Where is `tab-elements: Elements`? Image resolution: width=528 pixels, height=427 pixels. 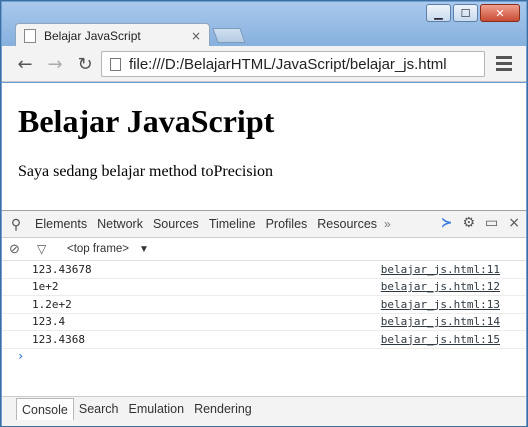 tab-elements: Elements is located at coordinates (61, 224).